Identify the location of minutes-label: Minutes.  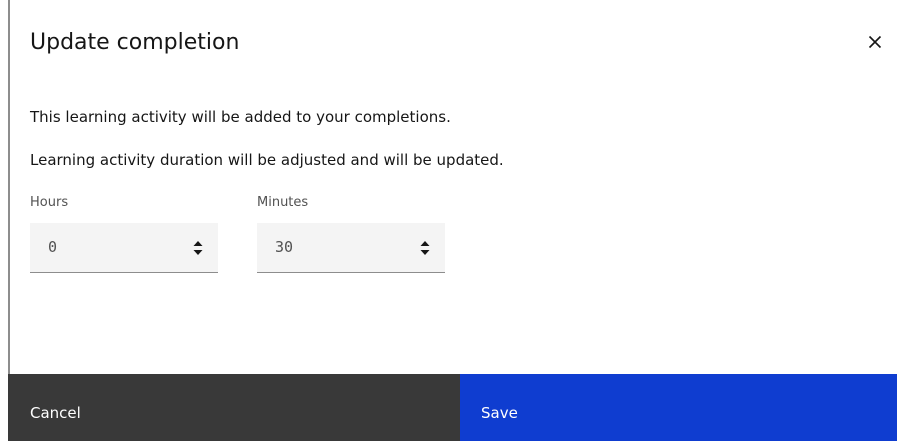
(283, 202).